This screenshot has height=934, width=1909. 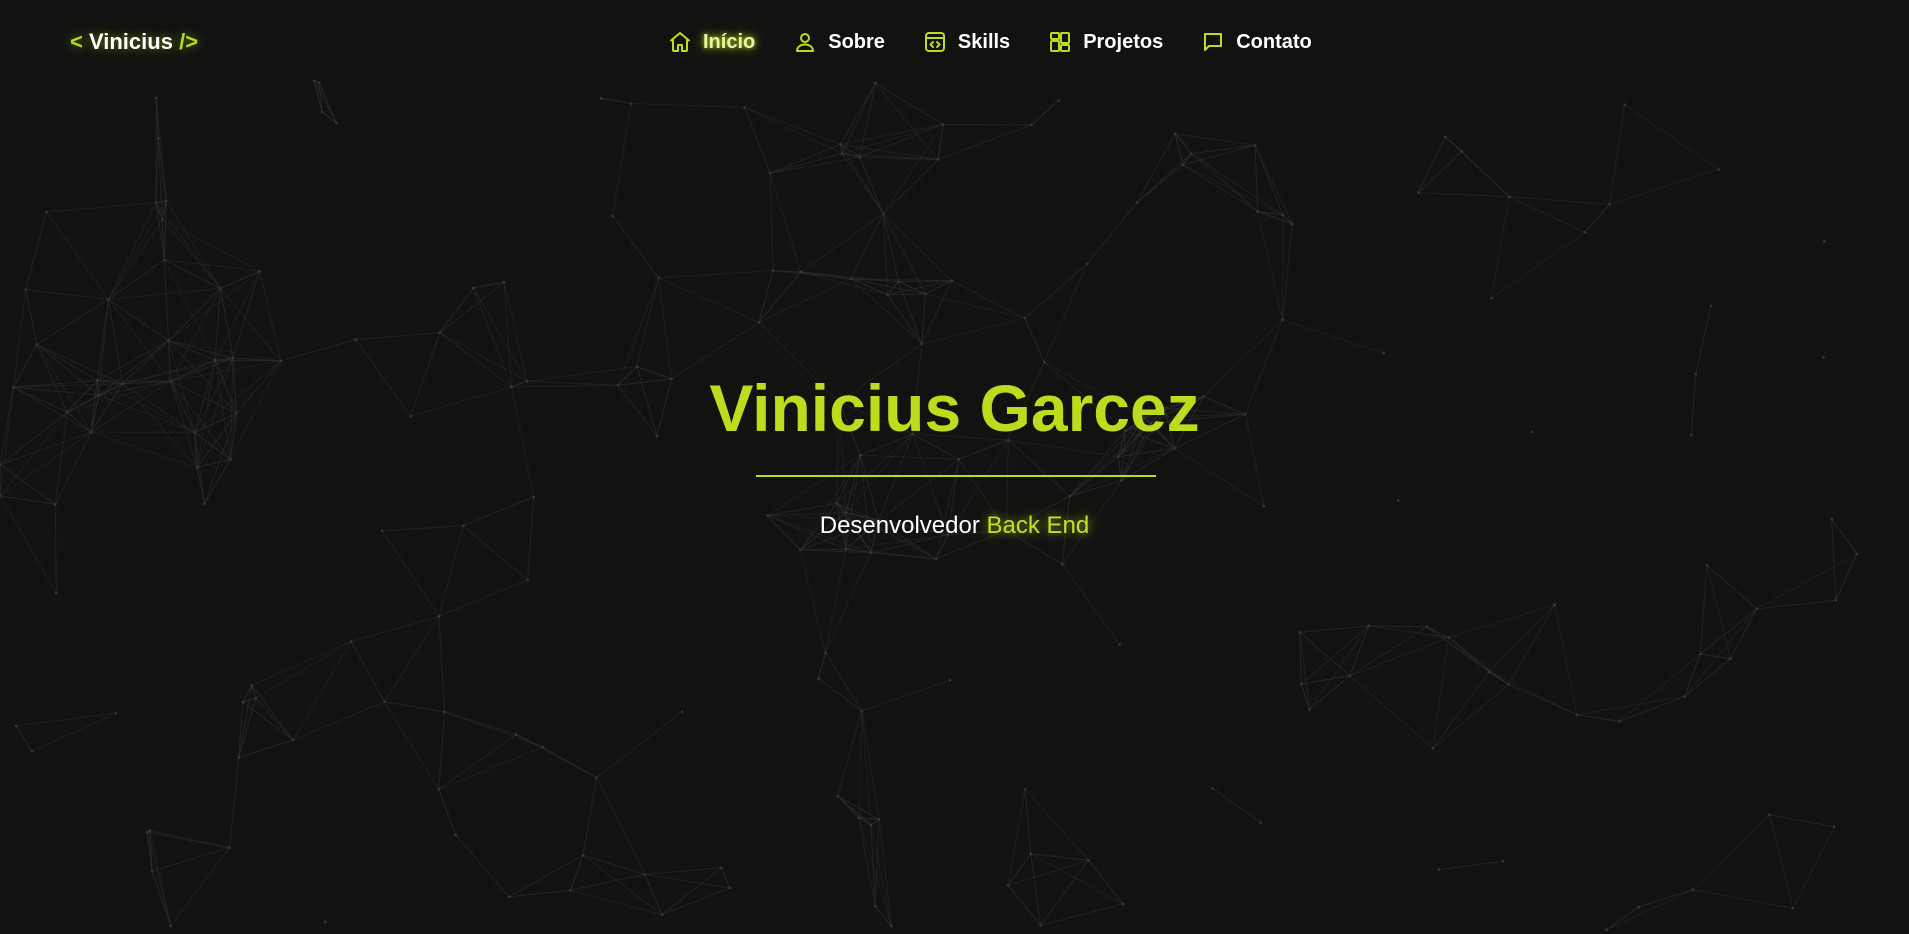 I want to click on nav-item-inicio: Início, so click(x=711, y=42).